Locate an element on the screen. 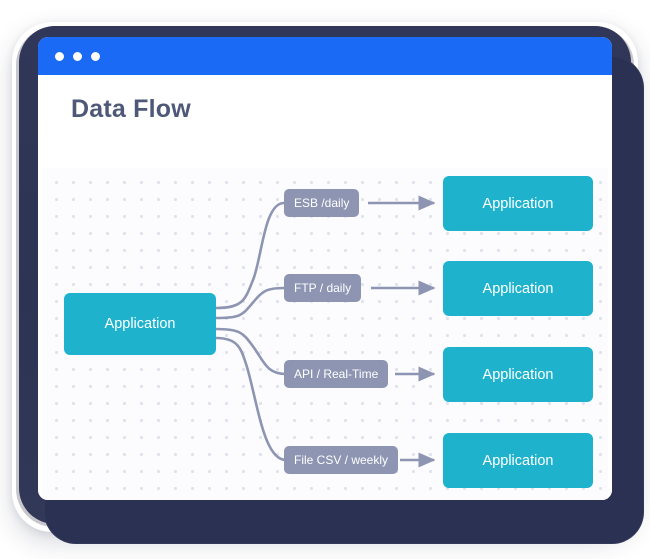 This screenshot has height=559, width=650. destination-application-label-4: Application is located at coordinates (518, 460).